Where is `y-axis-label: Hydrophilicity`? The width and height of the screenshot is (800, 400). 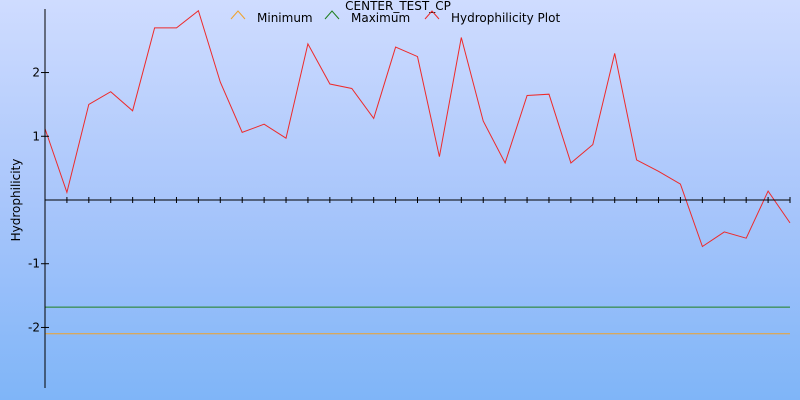 y-axis-label: Hydrophilicity is located at coordinates (16, 200).